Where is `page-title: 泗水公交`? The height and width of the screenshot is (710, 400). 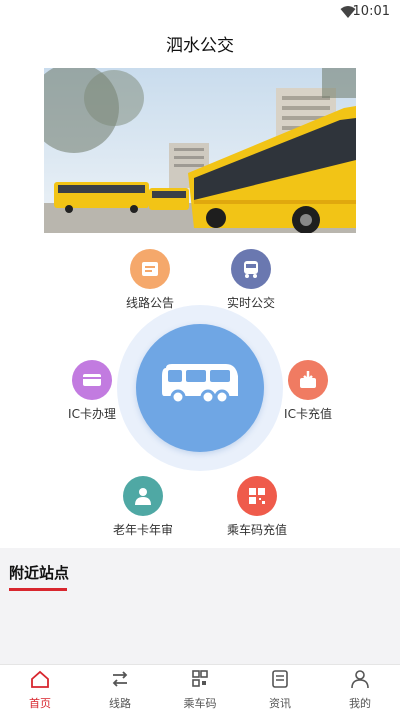
page-title: 泗水公交 is located at coordinates (200, 46).